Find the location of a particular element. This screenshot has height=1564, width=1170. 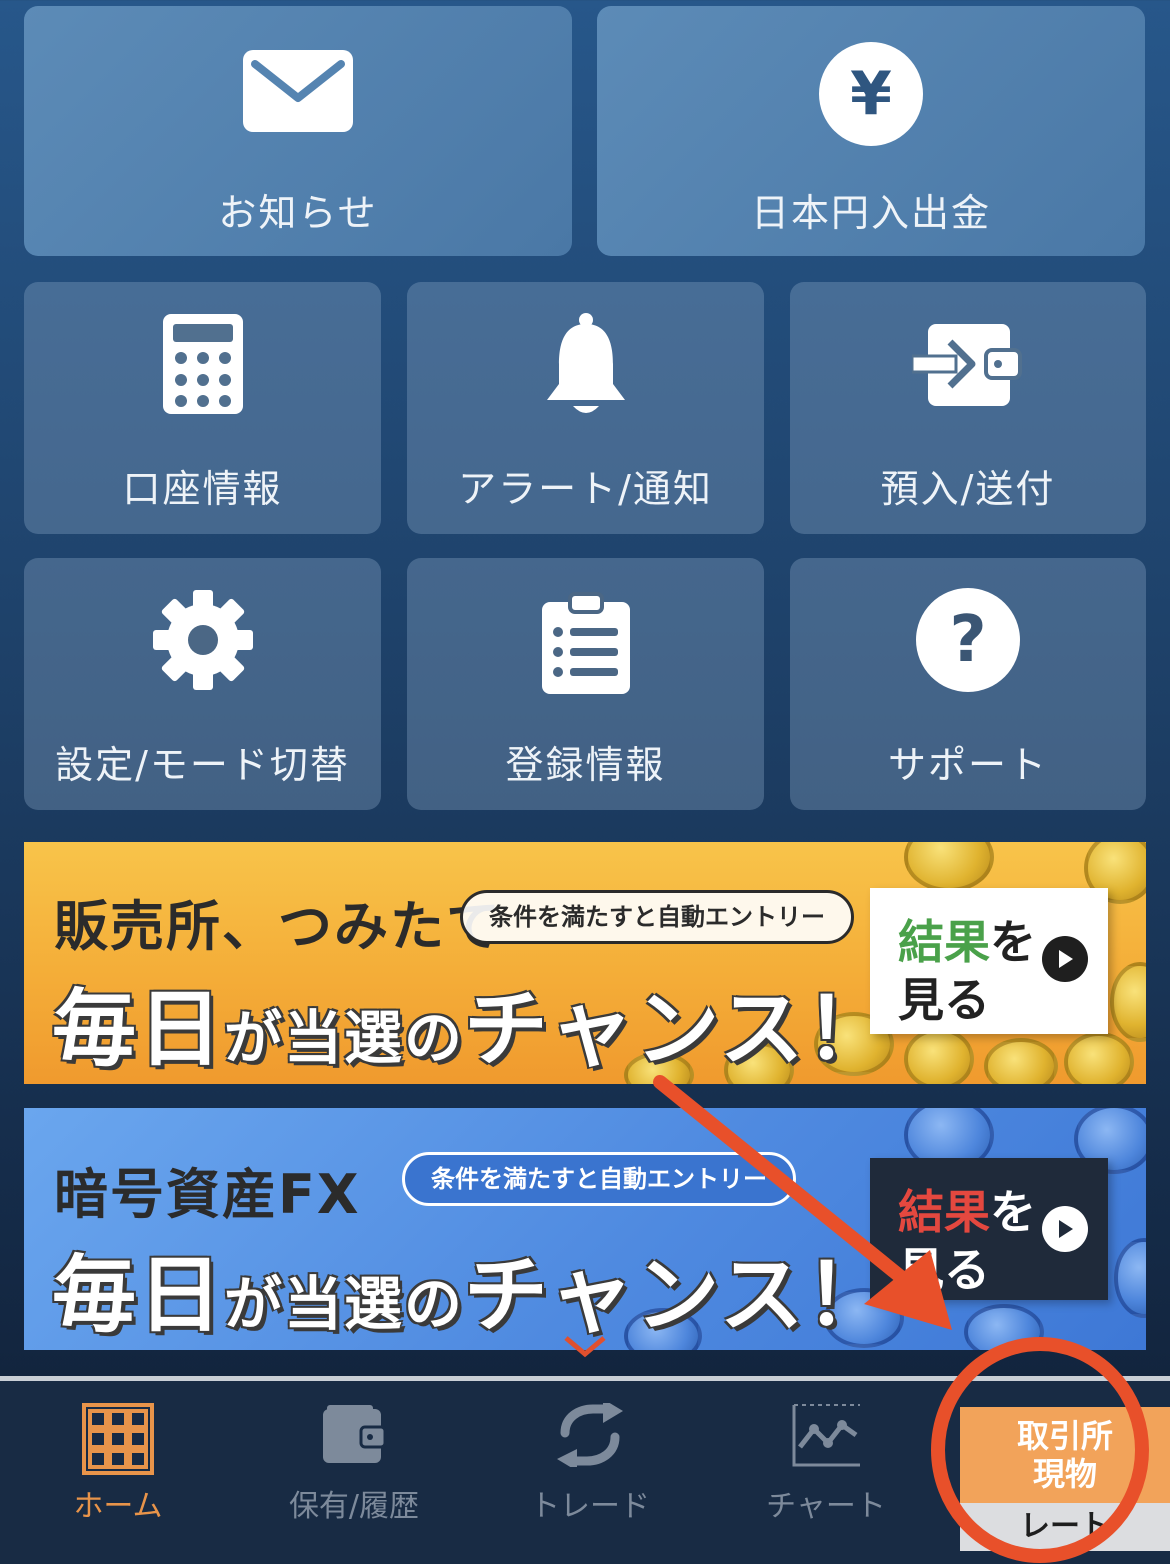

line-chart-icon is located at coordinates (826, 1436).